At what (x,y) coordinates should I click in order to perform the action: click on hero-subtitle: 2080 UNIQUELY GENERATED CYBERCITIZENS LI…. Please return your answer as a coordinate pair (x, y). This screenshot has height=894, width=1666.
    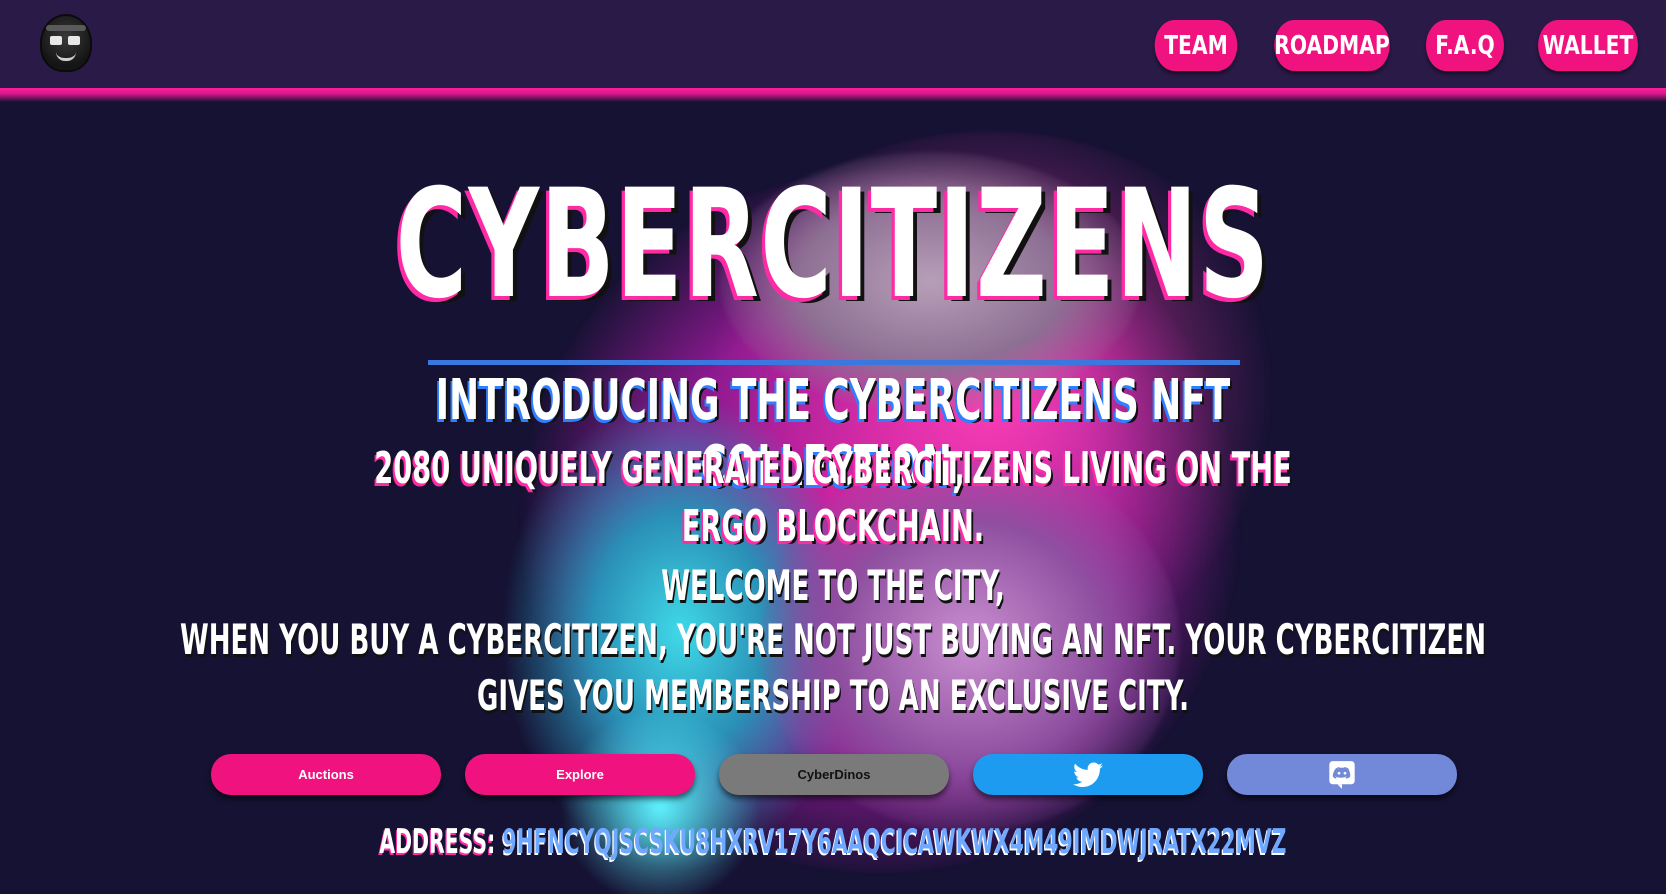
    Looking at the image, I should click on (833, 498).